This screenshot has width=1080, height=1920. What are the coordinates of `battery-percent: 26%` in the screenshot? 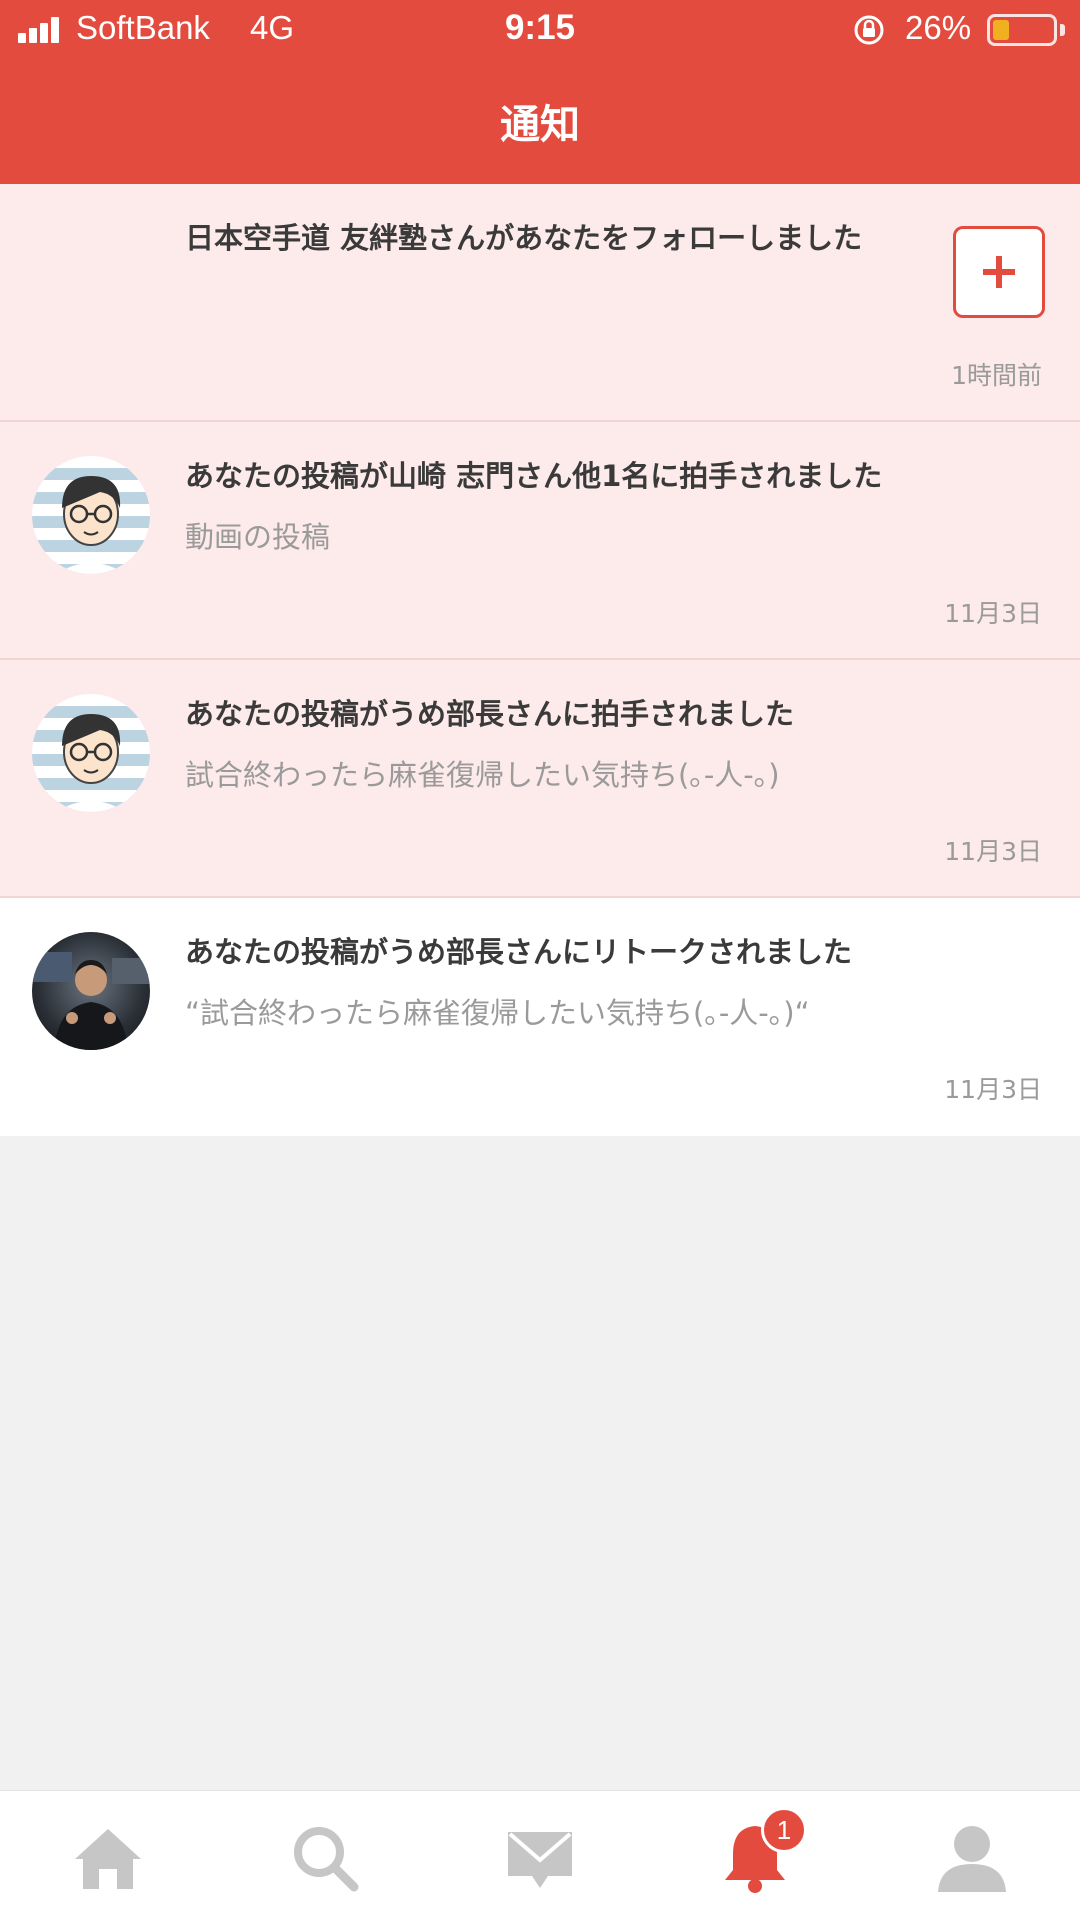 It's located at (938, 27).